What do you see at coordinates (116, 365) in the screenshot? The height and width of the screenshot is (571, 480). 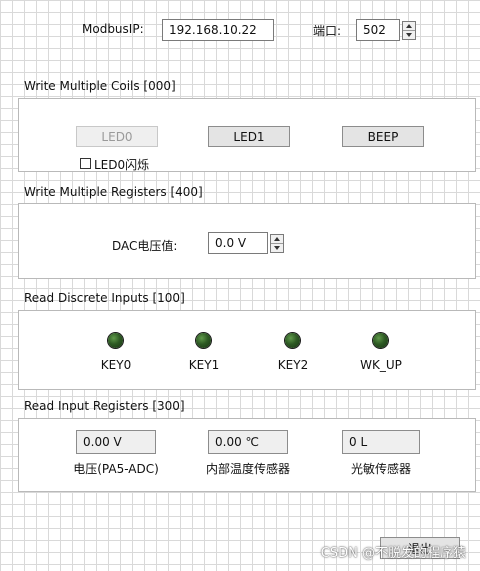 I see `key0-label: KEY0` at bounding box center [116, 365].